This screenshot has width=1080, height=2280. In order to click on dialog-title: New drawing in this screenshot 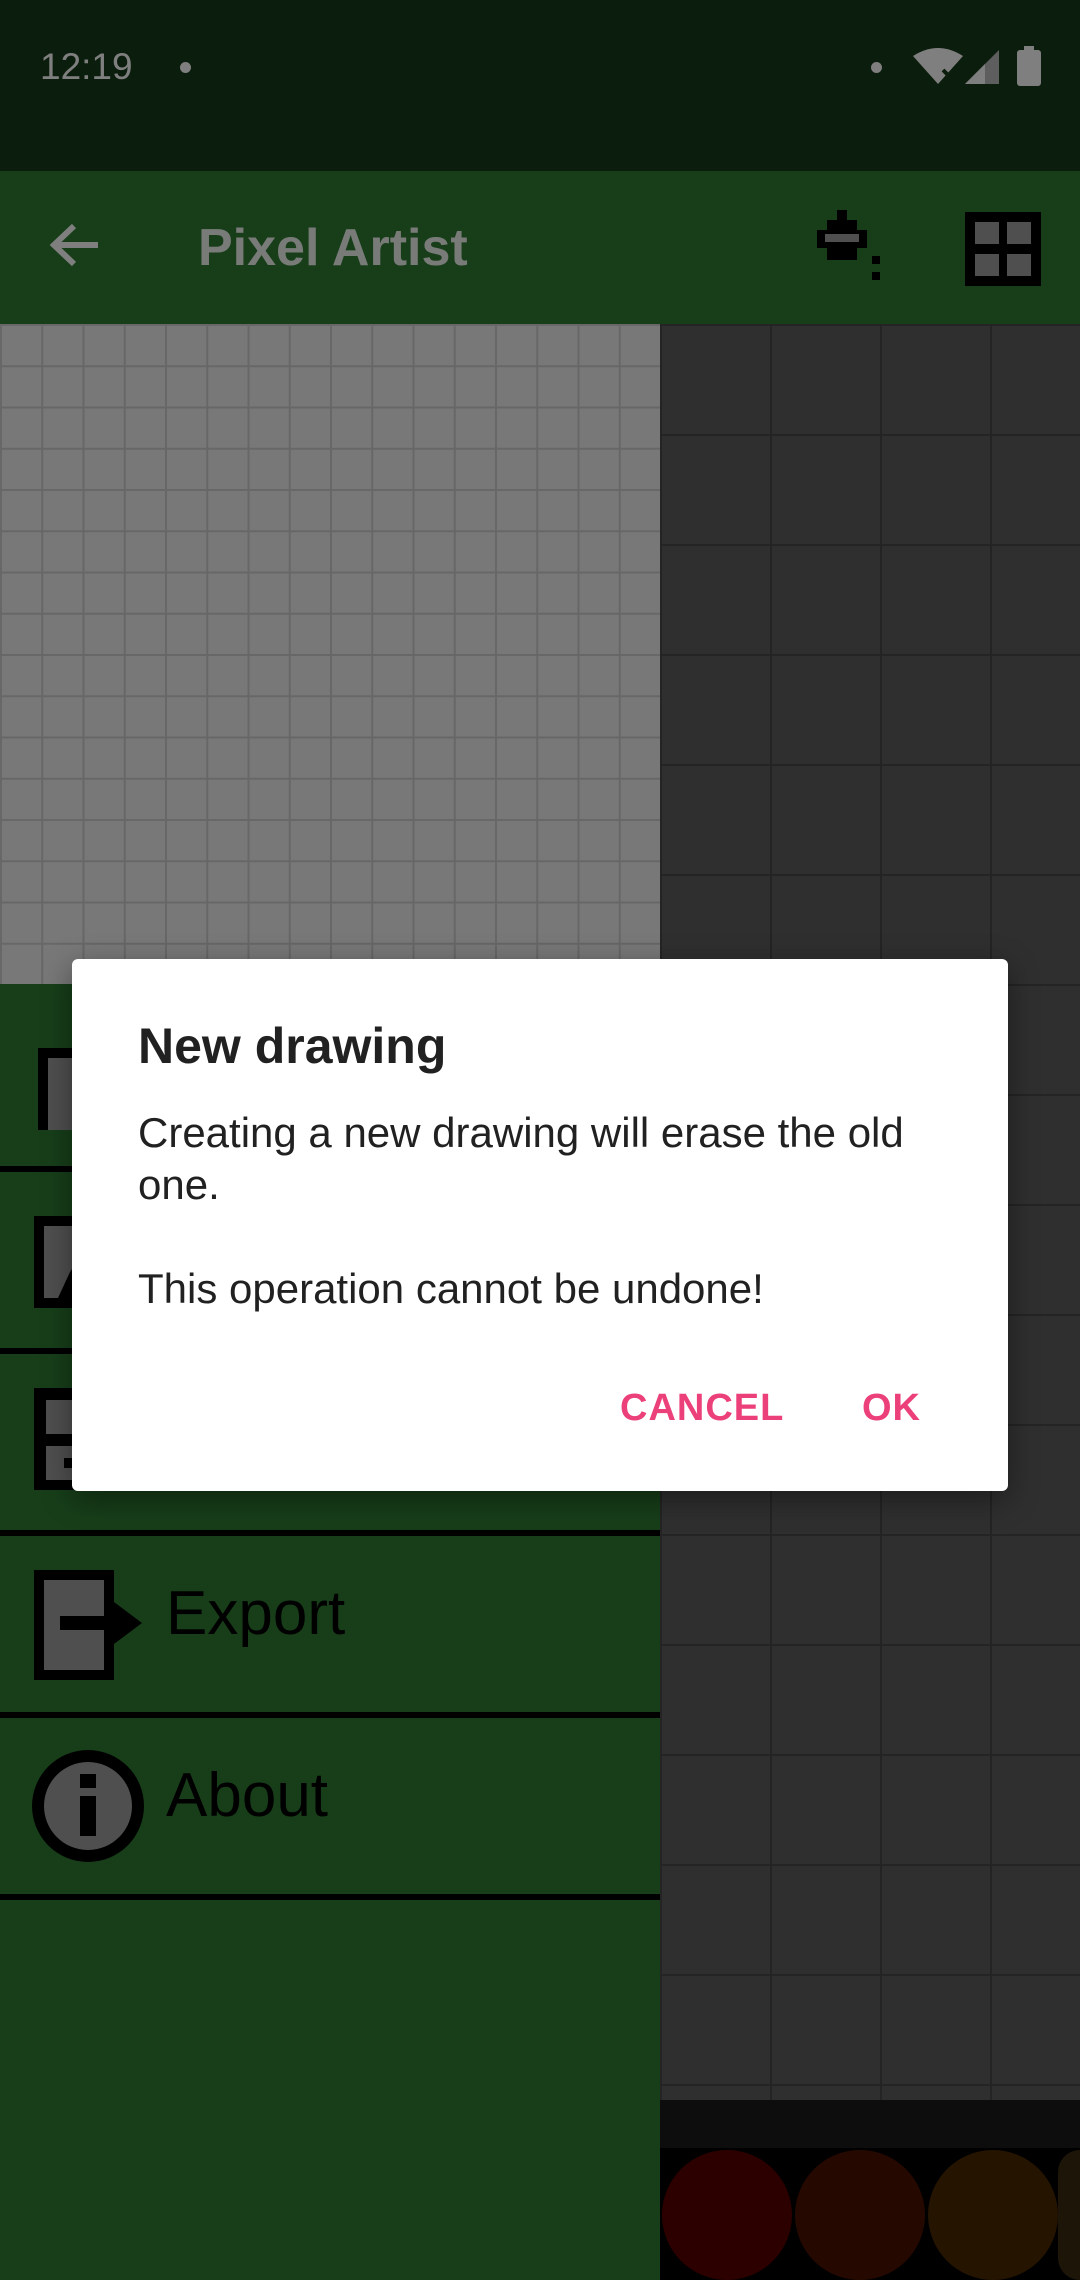, I will do `click(292, 1046)`.